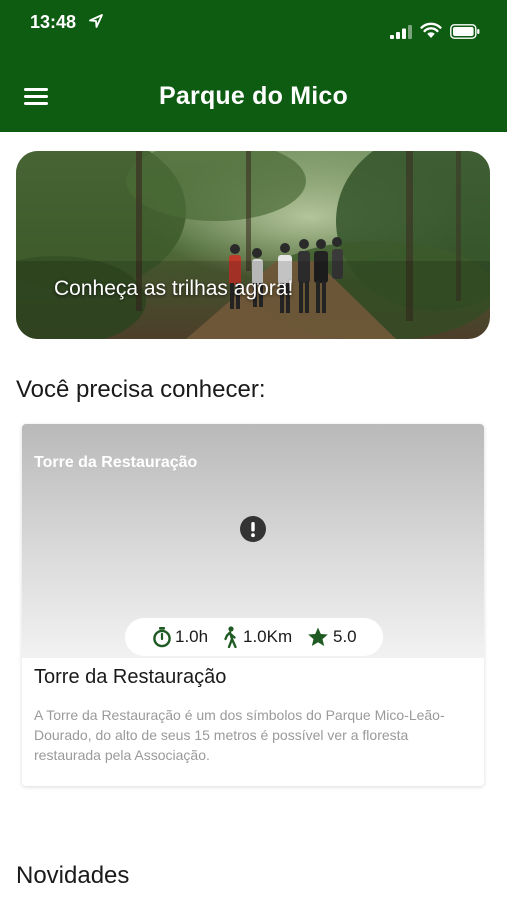 This screenshot has width=507, height=900. I want to click on status-bar: 13:48, so click(253, 23).